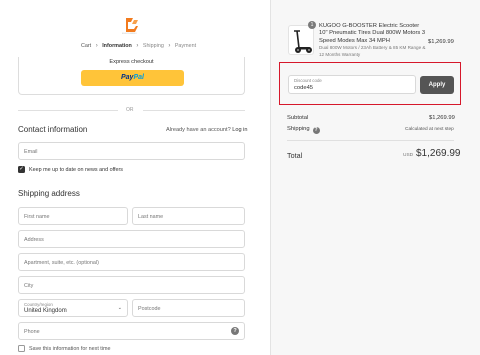 The width and height of the screenshot is (480, 355). I want to click on paypal-button: PayPal, so click(132, 78).